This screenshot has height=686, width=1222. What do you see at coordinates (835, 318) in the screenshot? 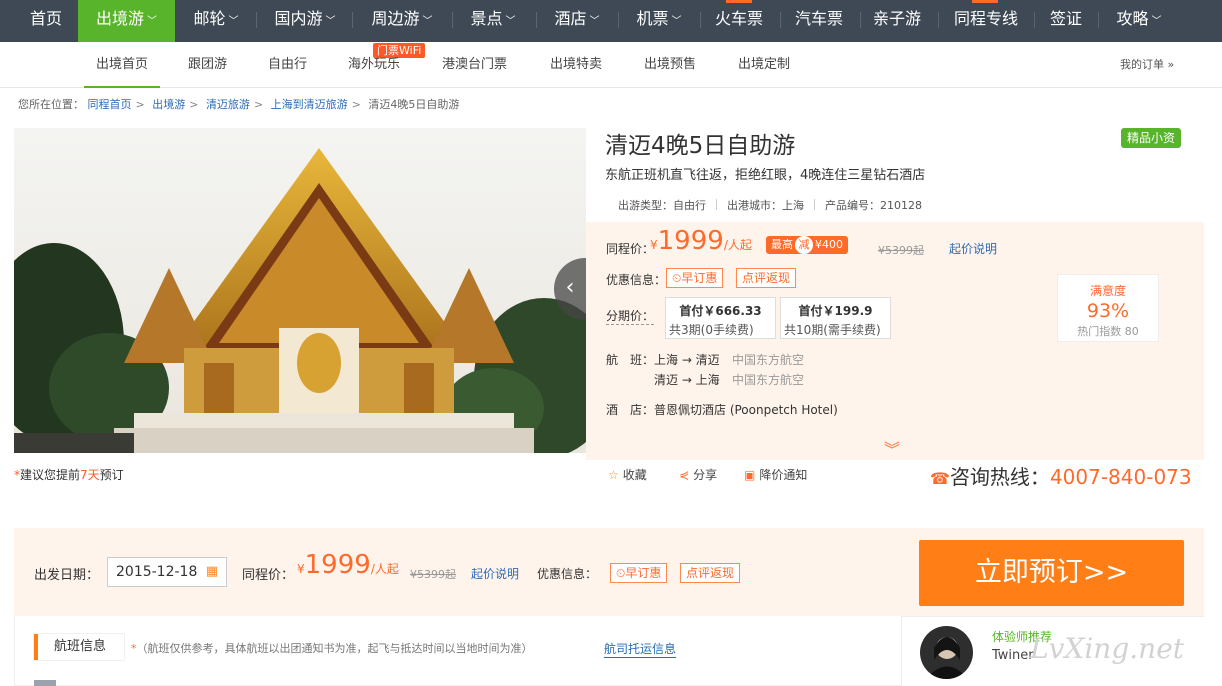
I see `installment-option-10: 首付￥199.9 共10期(需手续费)` at bounding box center [835, 318].